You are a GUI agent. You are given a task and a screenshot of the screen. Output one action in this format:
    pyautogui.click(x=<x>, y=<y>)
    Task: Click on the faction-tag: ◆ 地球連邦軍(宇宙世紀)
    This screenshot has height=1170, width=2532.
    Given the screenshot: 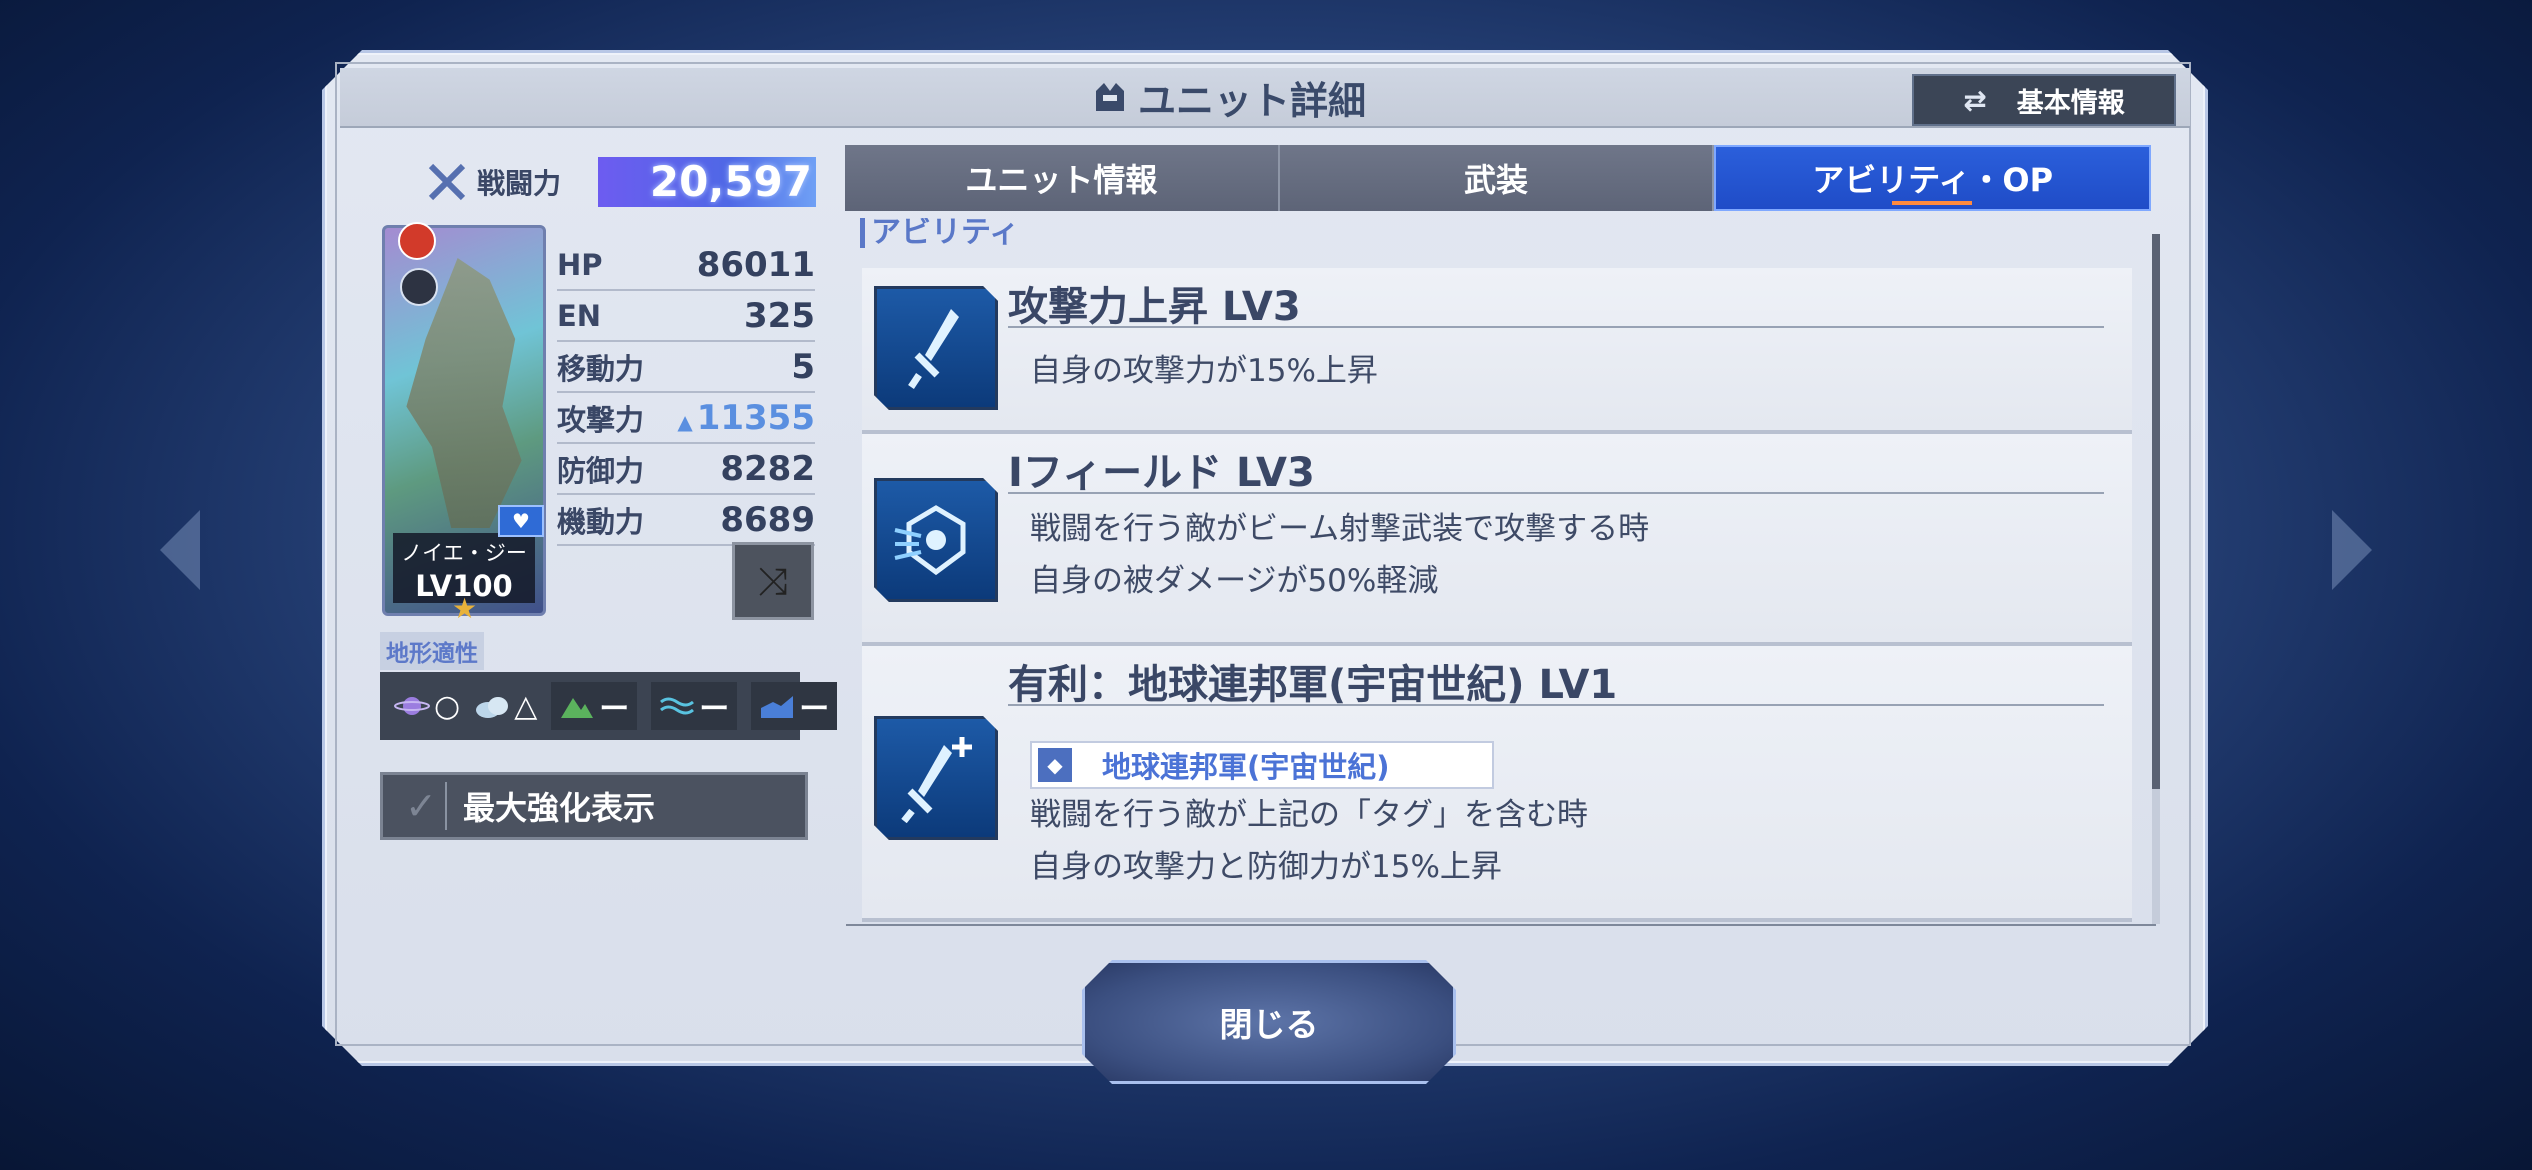 What is the action you would take?
    pyautogui.click(x=1262, y=765)
    